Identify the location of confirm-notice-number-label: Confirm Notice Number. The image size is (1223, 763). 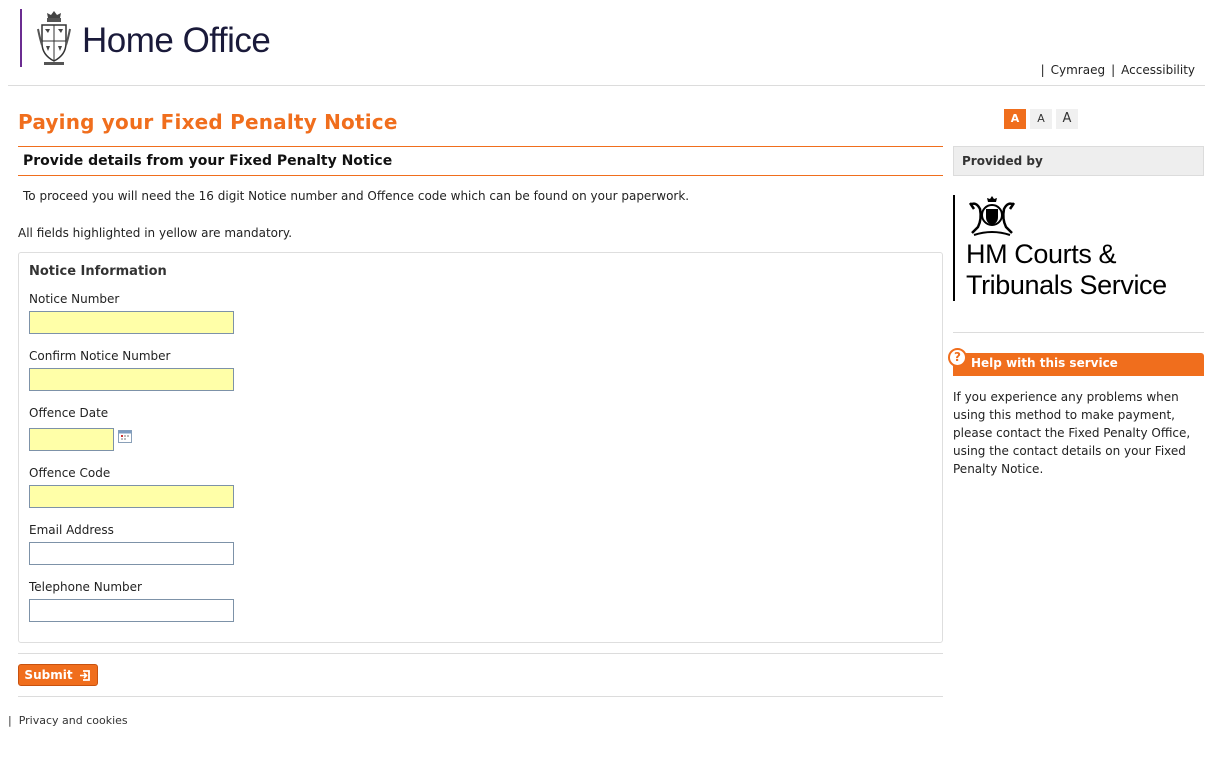
(100, 356).